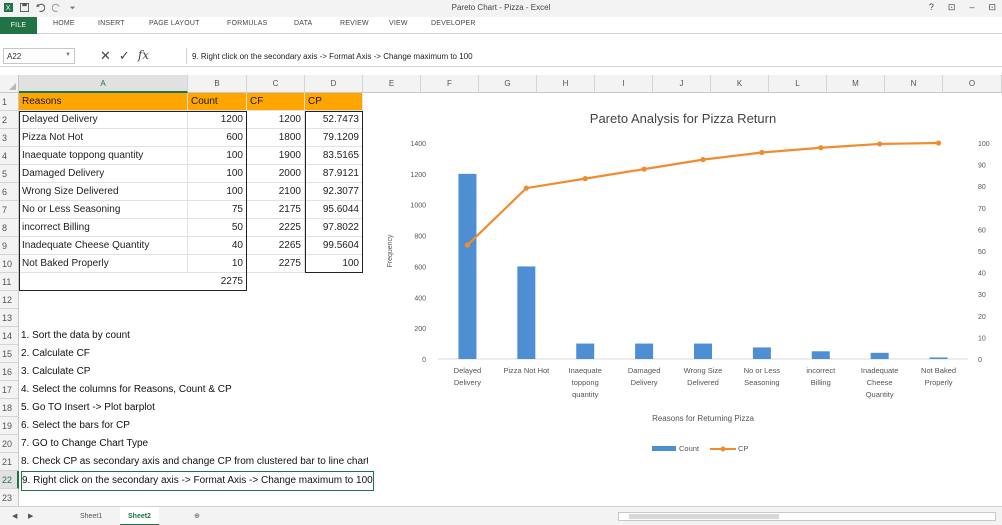 The image size is (1002, 525). What do you see at coordinates (9, 210) in the screenshot?
I see `row-header-7: 7` at bounding box center [9, 210].